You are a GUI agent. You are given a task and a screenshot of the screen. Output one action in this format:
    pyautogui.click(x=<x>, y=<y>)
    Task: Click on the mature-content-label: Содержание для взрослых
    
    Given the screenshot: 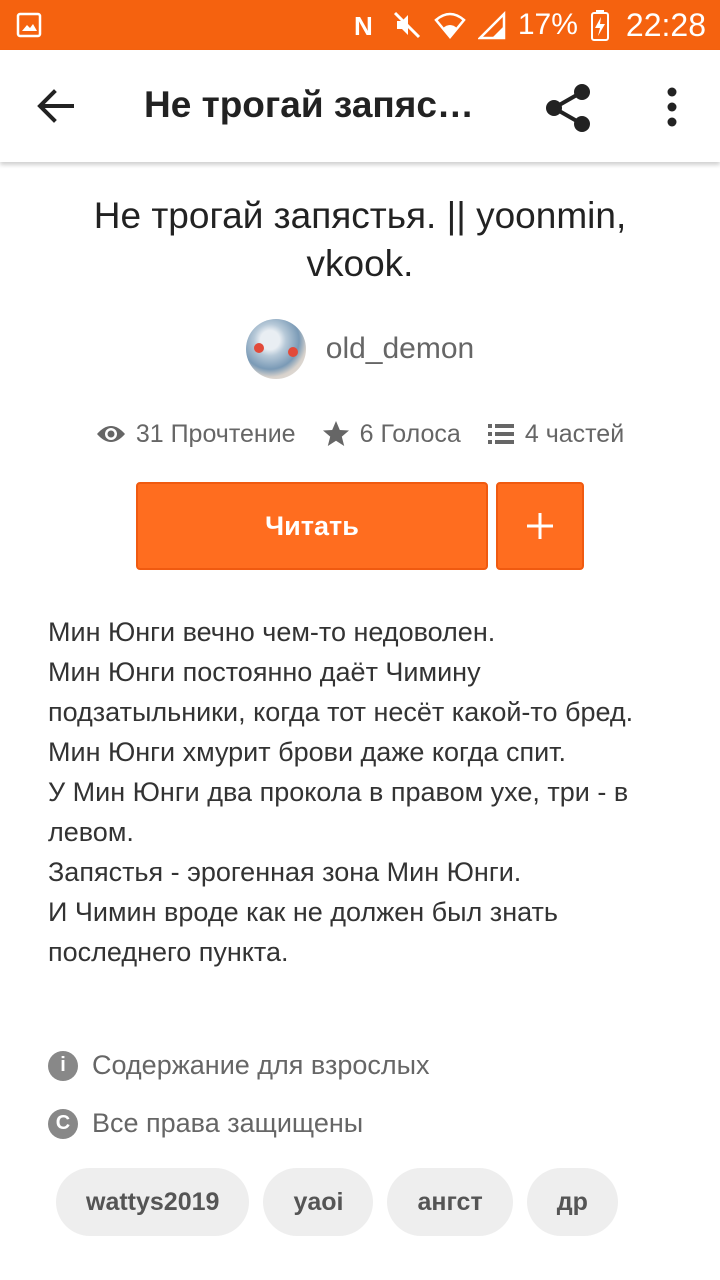 What is the action you would take?
    pyautogui.click(x=261, y=1065)
    